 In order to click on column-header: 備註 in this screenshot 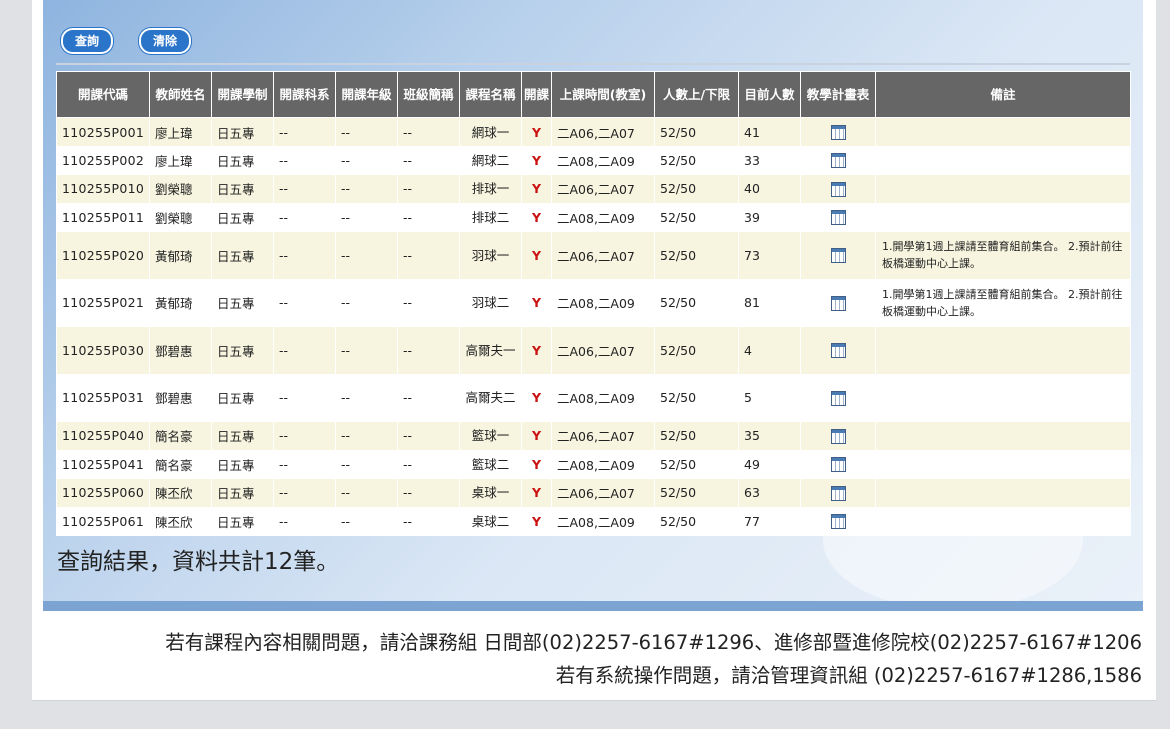, I will do `click(1003, 94)`.